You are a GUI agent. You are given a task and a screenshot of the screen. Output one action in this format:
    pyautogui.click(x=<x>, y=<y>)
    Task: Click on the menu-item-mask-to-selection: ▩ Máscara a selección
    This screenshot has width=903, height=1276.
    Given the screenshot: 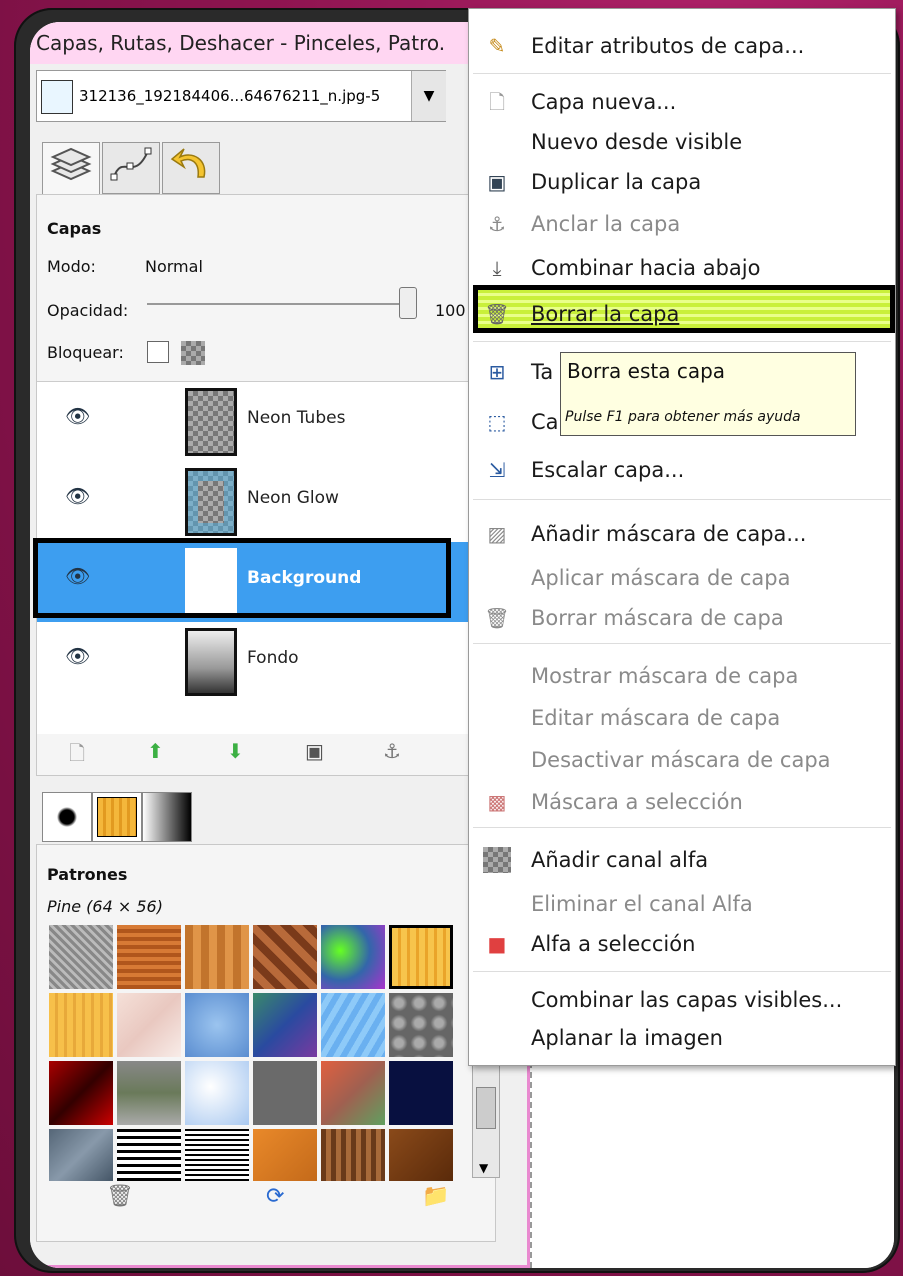 What is the action you would take?
    pyautogui.click(x=682, y=802)
    